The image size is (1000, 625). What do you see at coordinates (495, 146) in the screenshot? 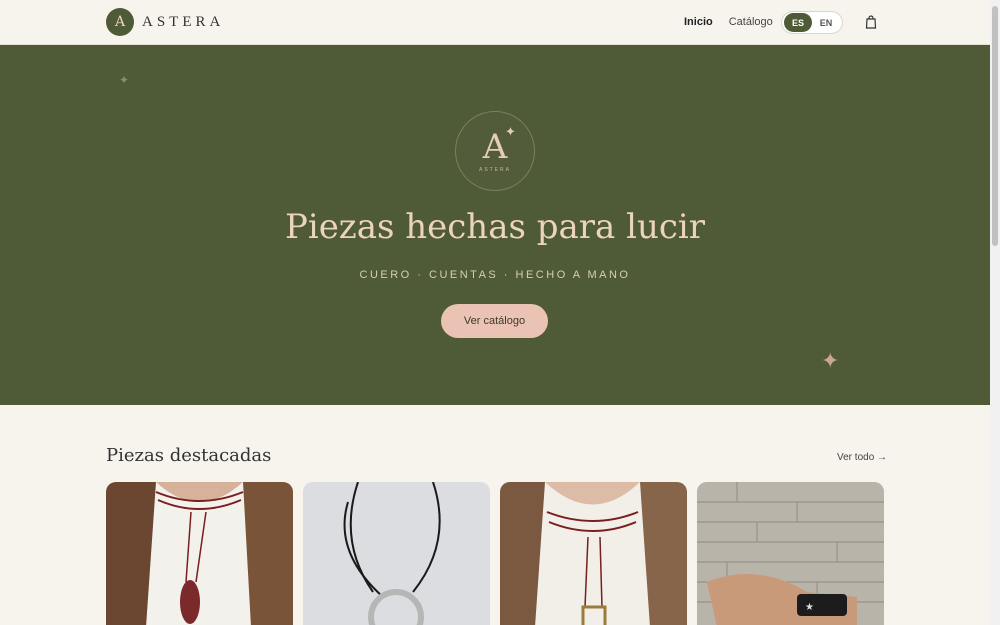
I see `emblem-letter: A` at bounding box center [495, 146].